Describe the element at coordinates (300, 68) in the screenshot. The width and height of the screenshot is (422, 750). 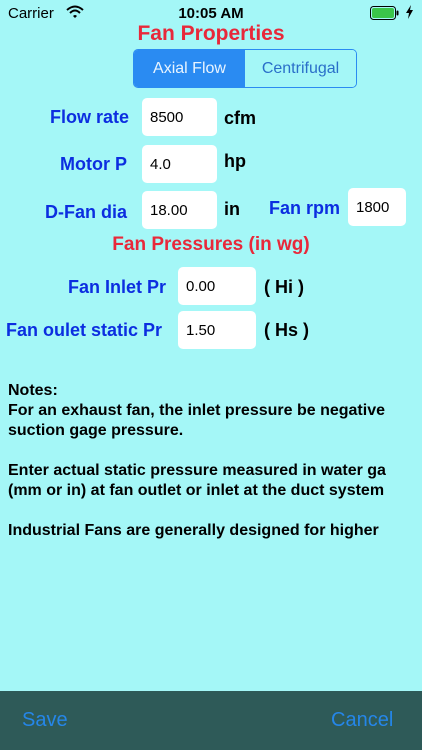
I see `segment-centrifugal: Centrifugal` at that location.